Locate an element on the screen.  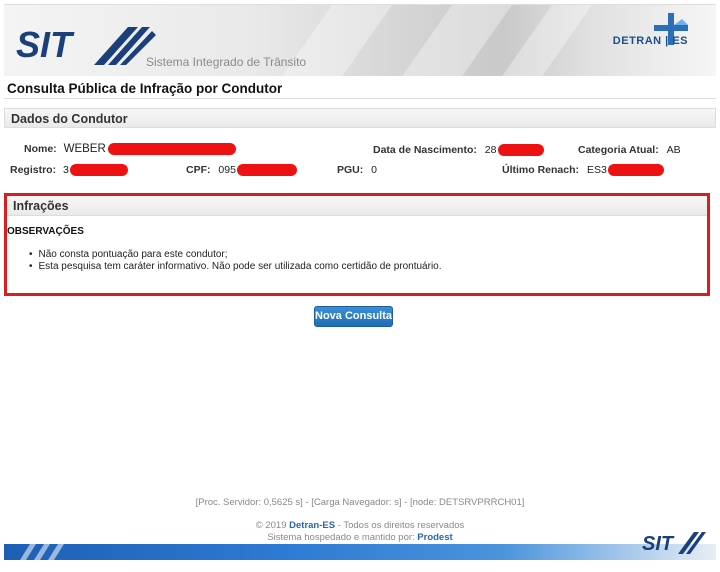
nova-consulta-button: Nova Consulta is located at coordinates (353, 316).